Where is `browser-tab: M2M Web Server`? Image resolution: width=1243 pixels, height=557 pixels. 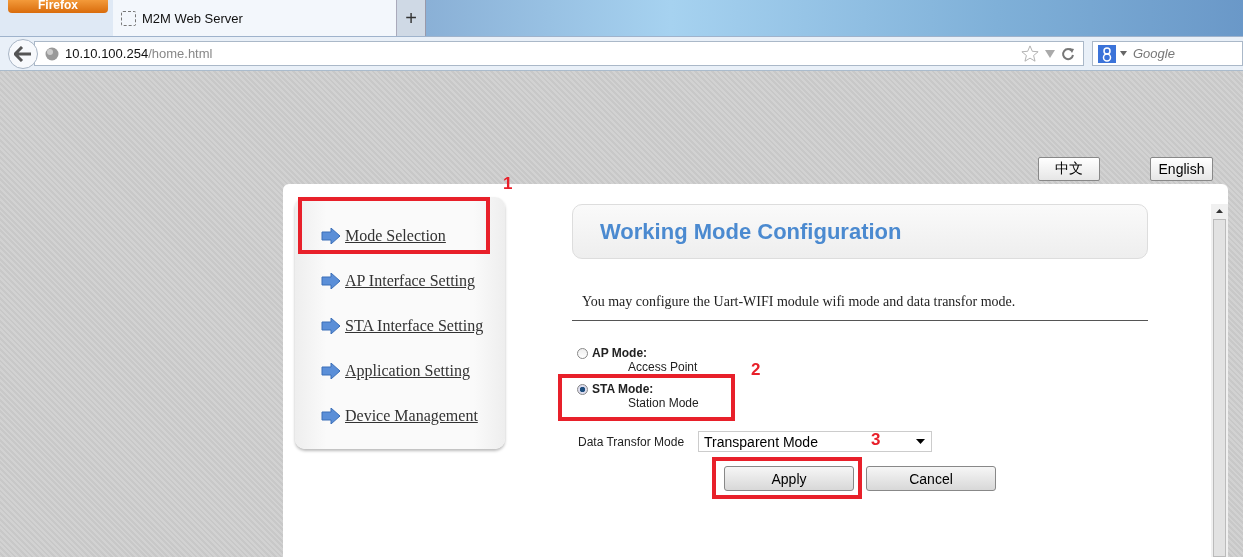
browser-tab: M2M Web Server is located at coordinates (255, 18).